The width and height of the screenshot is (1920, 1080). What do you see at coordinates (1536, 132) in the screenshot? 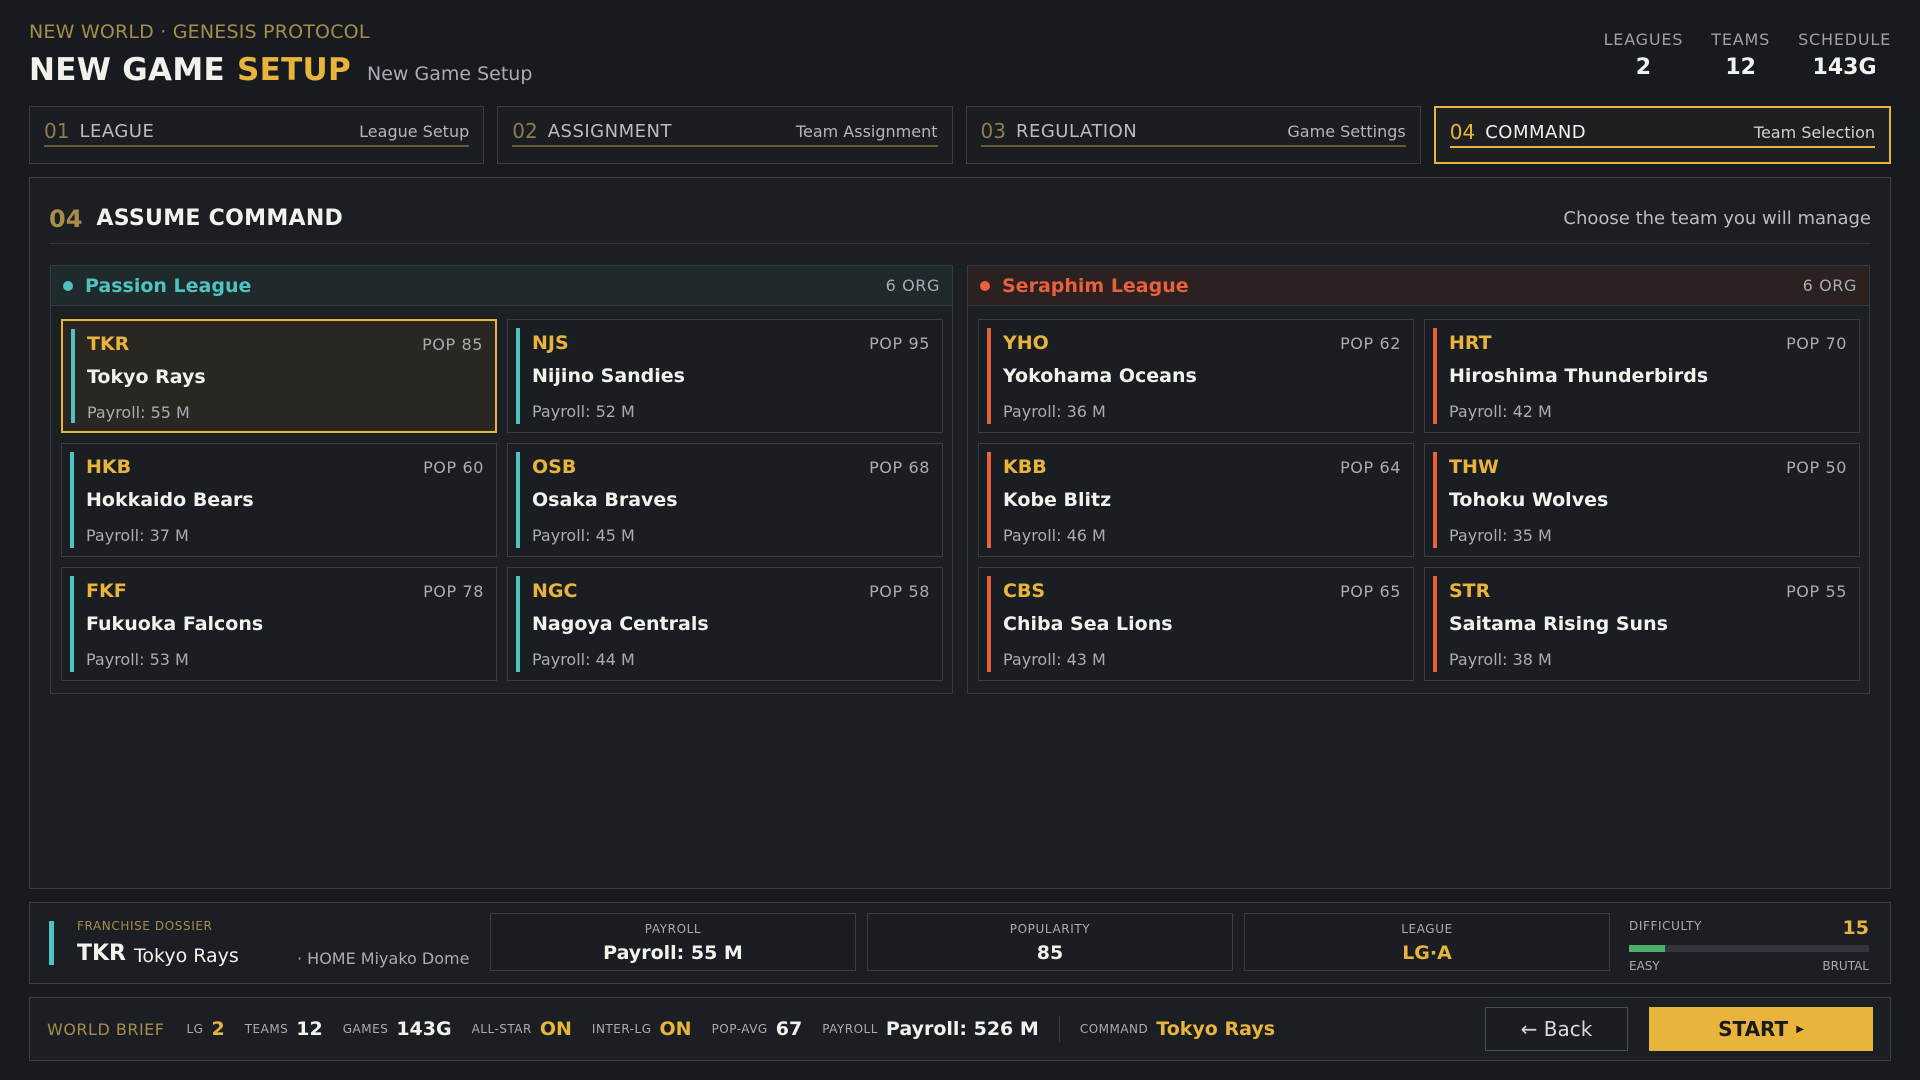
I see `step-label: COMMAND` at bounding box center [1536, 132].